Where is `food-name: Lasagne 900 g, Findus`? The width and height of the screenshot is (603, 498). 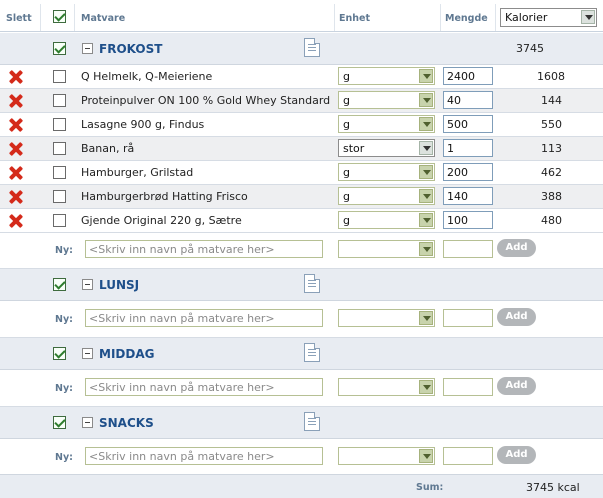
food-name: Lasagne 900 g, Findus is located at coordinates (143, 124).